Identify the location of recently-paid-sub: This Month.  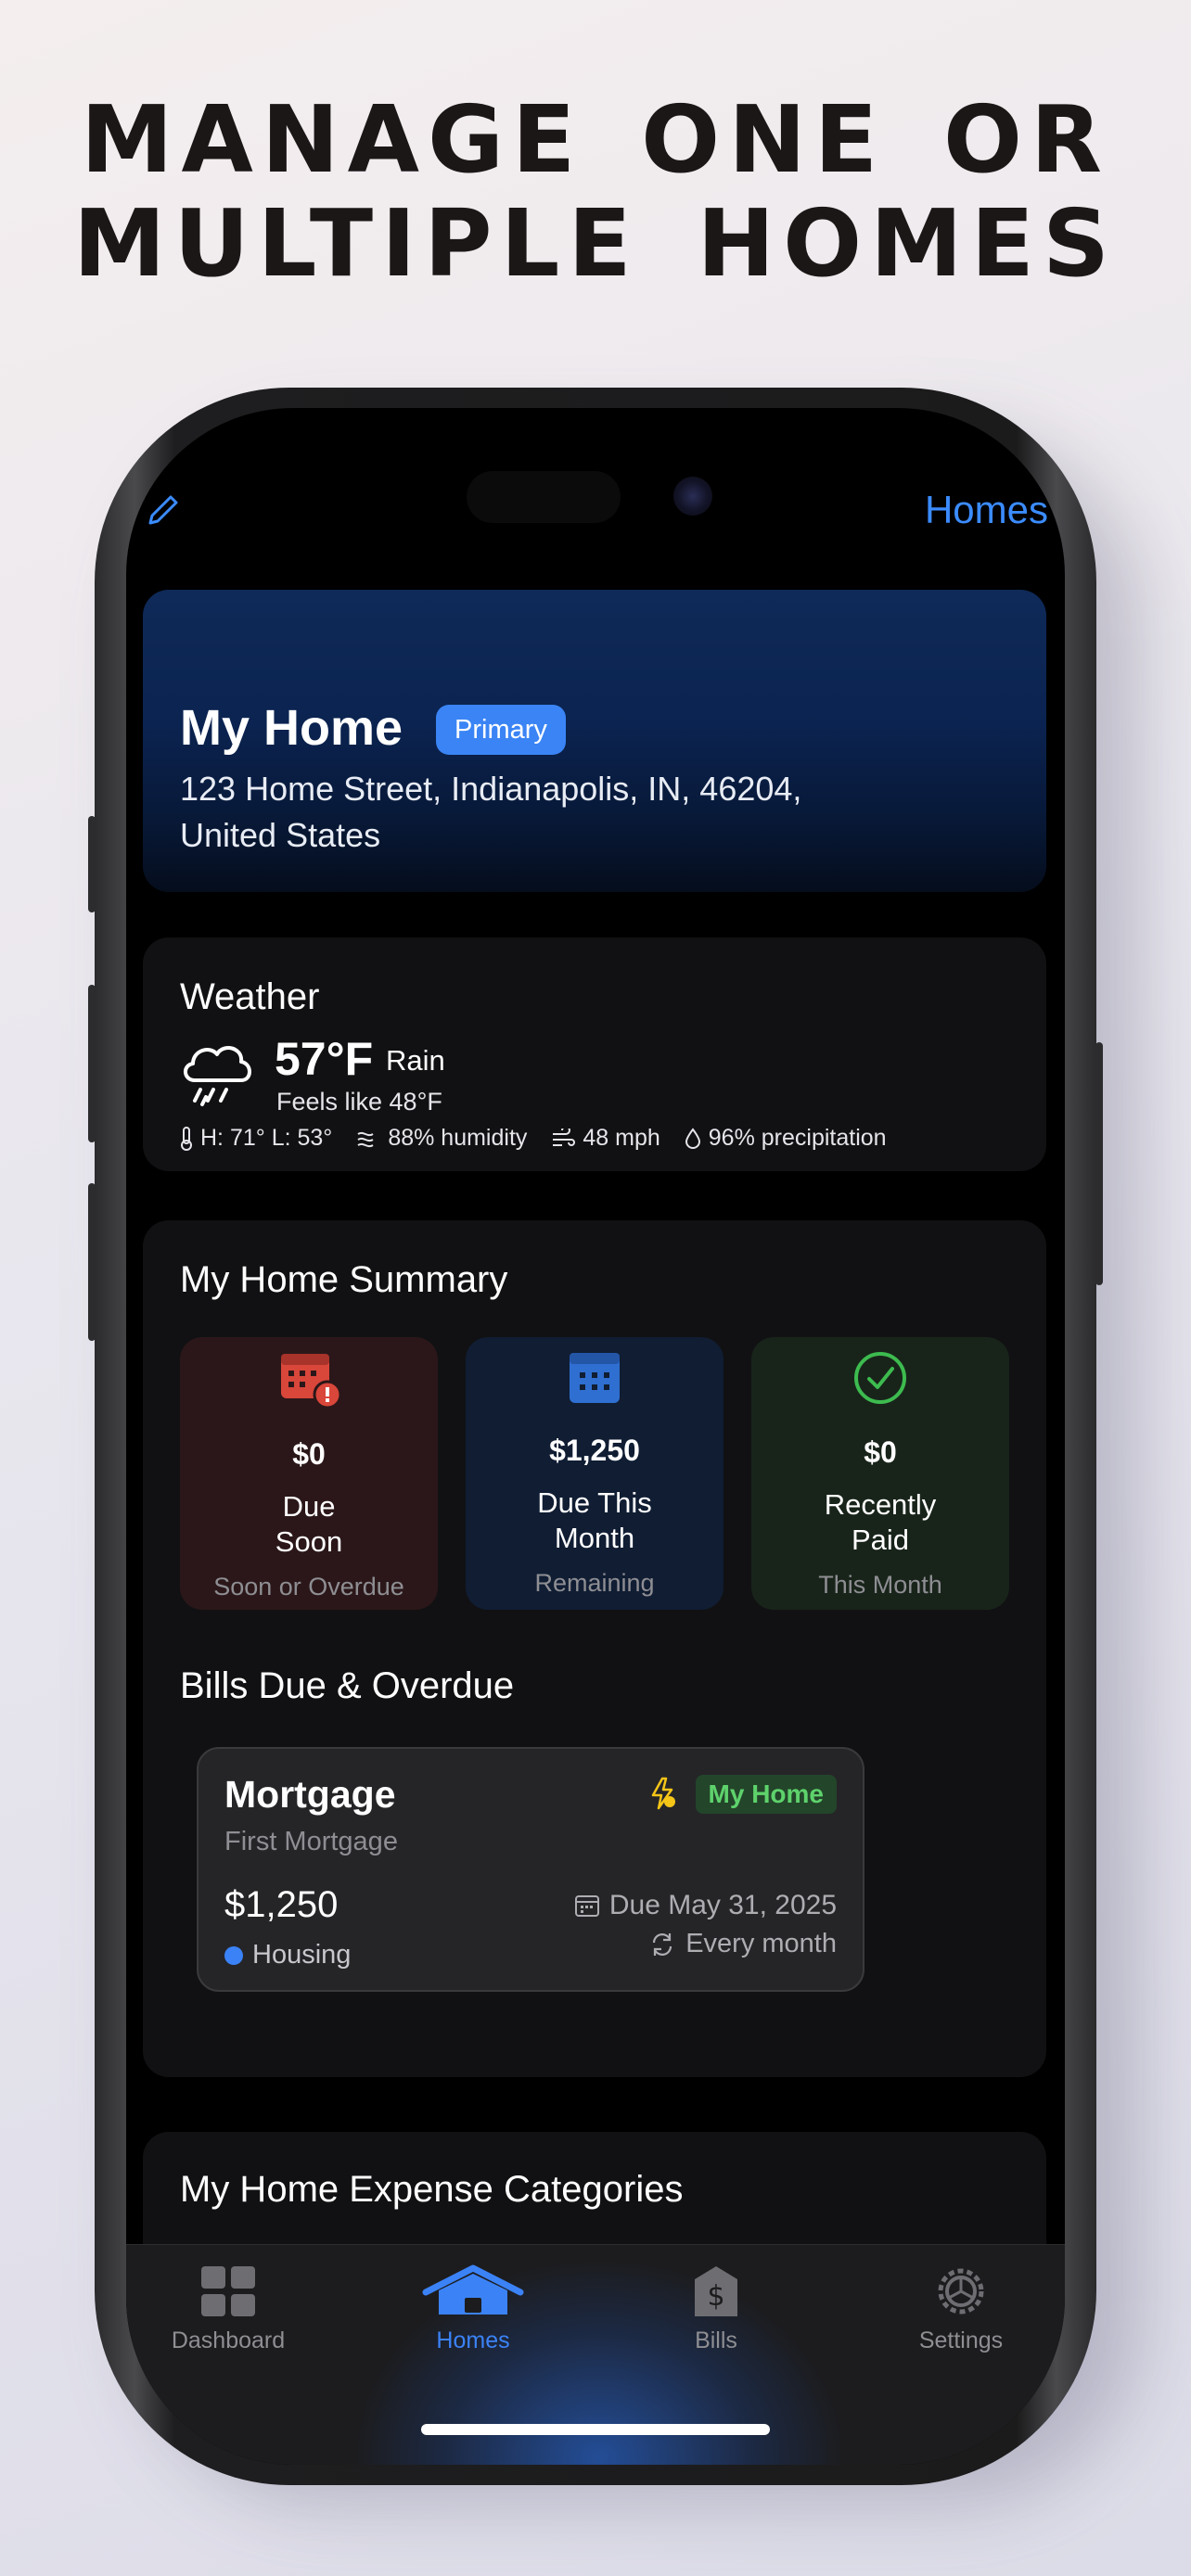
(880, 1585).